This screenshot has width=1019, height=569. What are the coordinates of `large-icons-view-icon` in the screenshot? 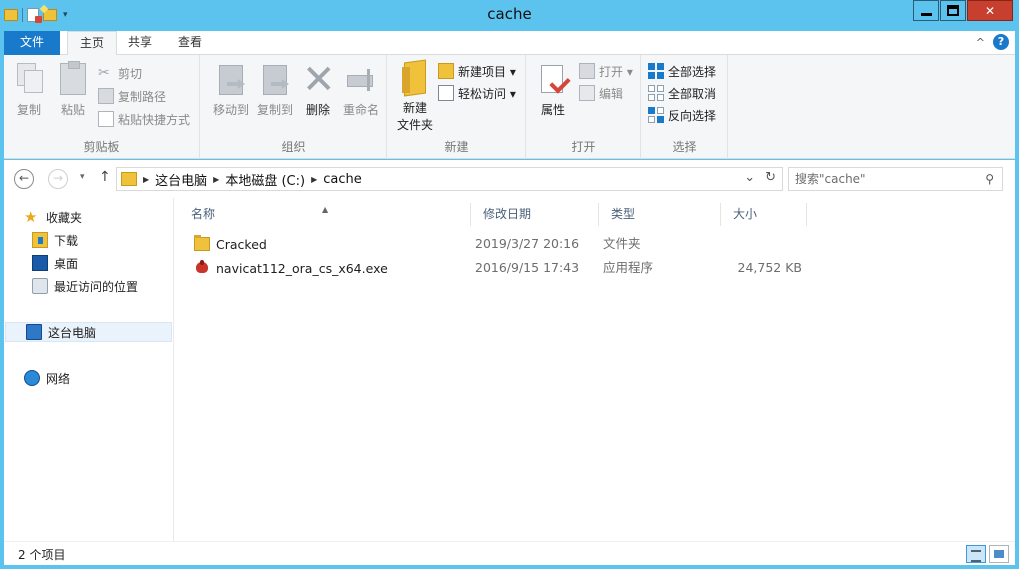 It's located at (999, 554).